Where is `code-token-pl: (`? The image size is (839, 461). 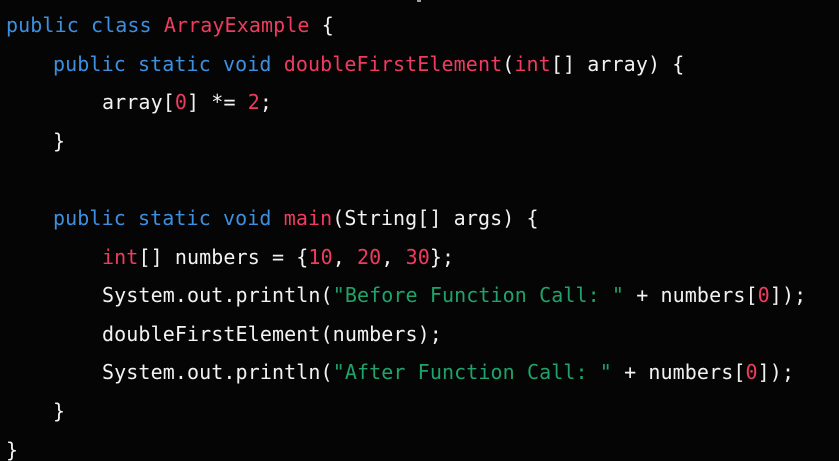
code-token-pl: ( is located at coordinates (508, 63).